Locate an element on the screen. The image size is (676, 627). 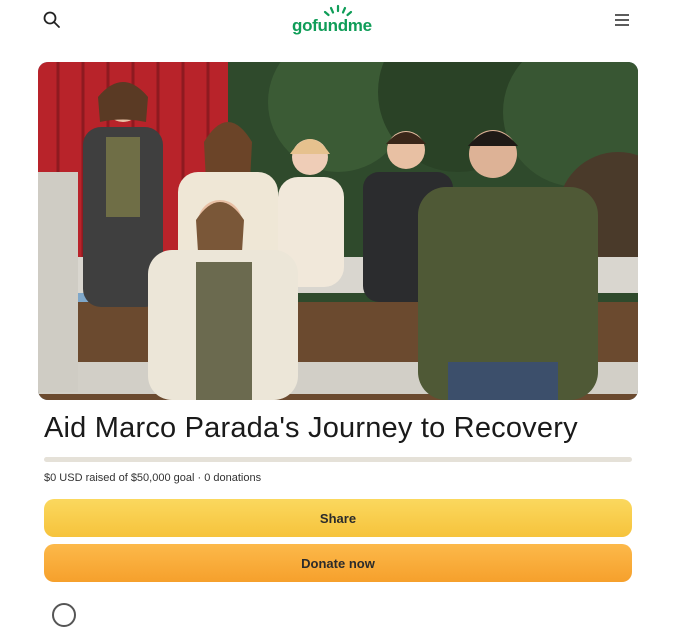
share-button: Share is located at coordinates (338, 518).